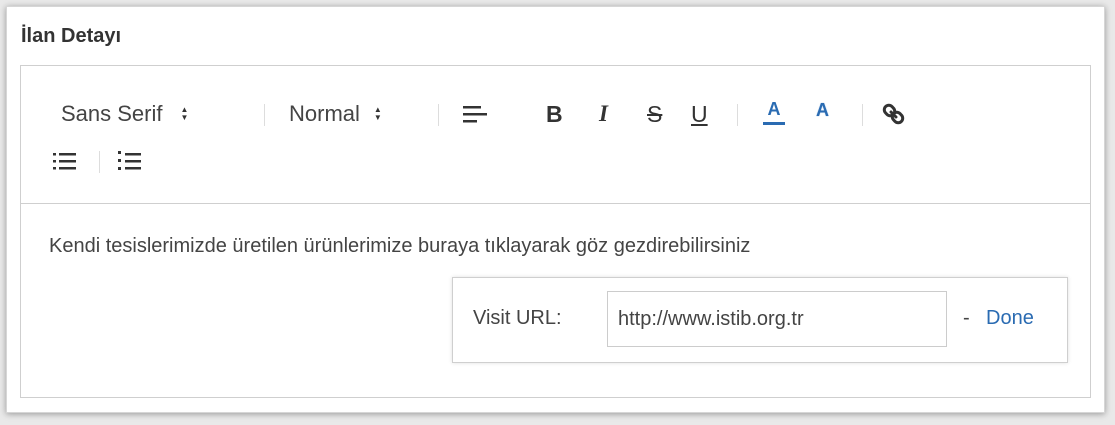 The height and width of the screenshot is (425, 1115). I want to click on bold-label: B, so click(554, 114).